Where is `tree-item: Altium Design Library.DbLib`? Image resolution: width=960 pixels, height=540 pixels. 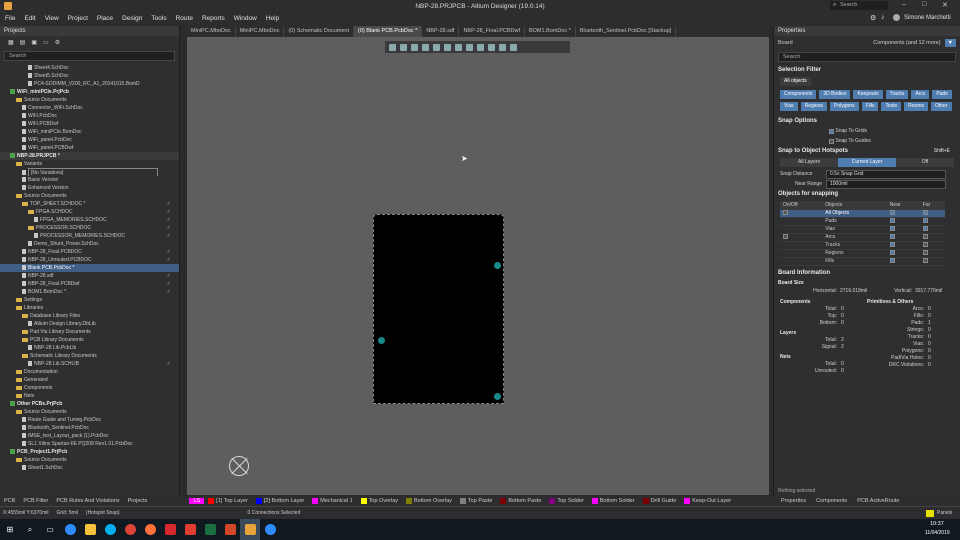 tree-item: Altium Design Library.DbLib is located at coordinates (89, 324).